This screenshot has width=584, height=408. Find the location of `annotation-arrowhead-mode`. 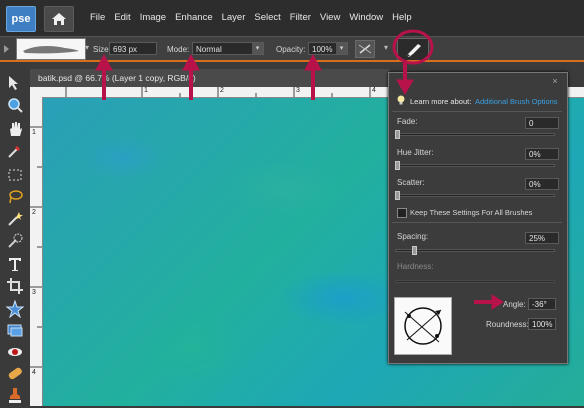

annotation-arrowhead-mode is located at coordinates (191, 62).